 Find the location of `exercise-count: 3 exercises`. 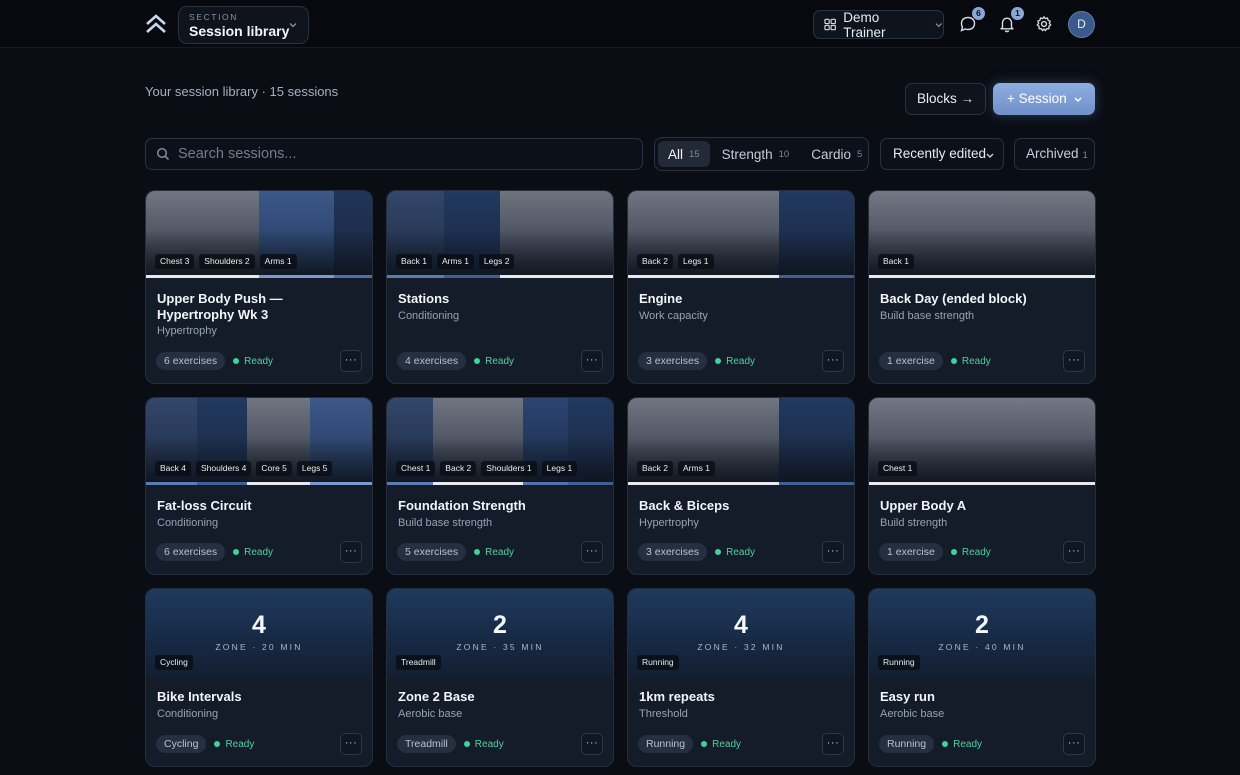

exercise-count: 3 exercises is located at coordinates (673, 552).